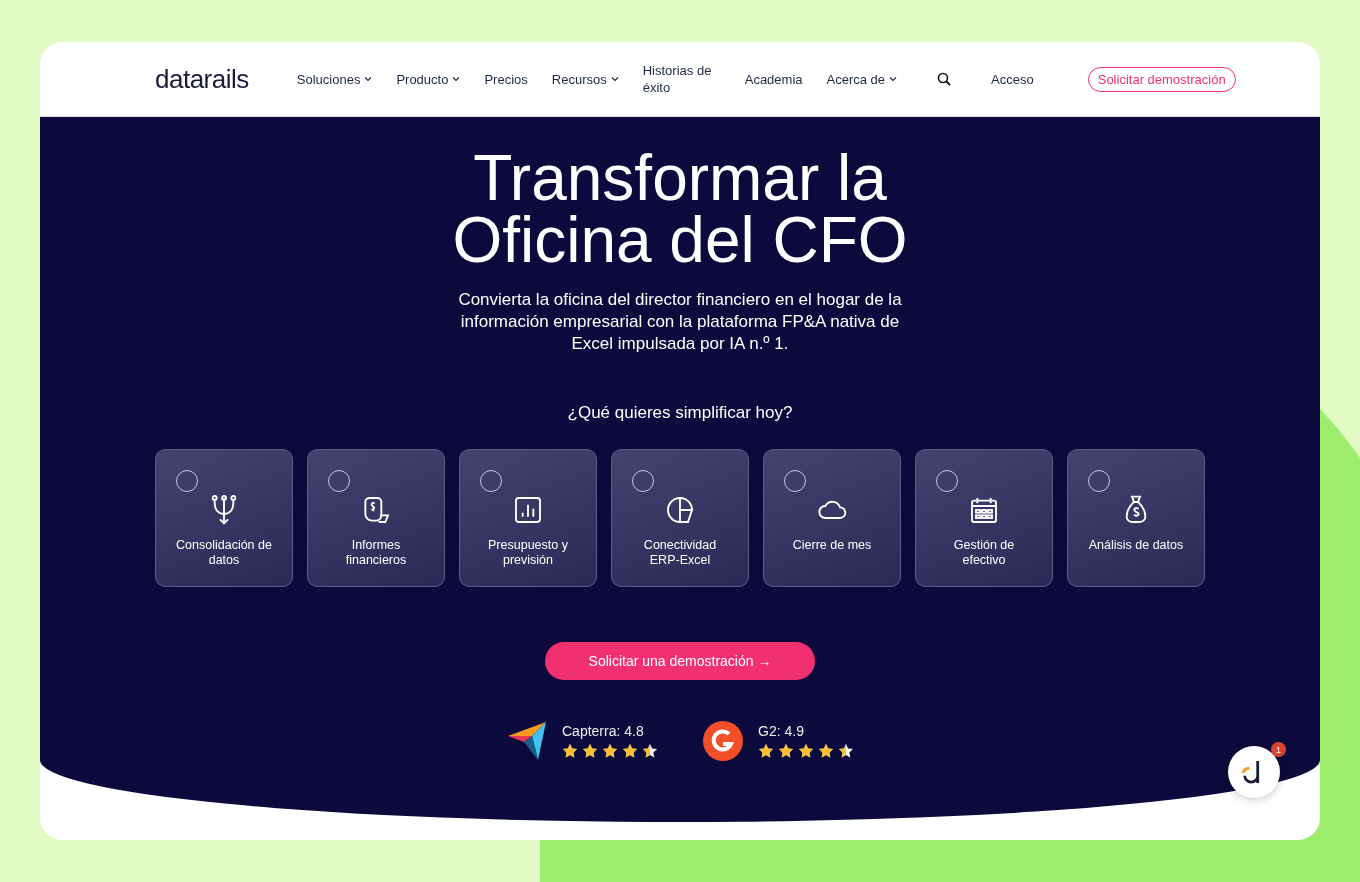 The height and width of the screenshot is (882, 1360). Describe the element at coordinates (1012, 79) in the screenshot. I see `login-link: Acceso` at that location.